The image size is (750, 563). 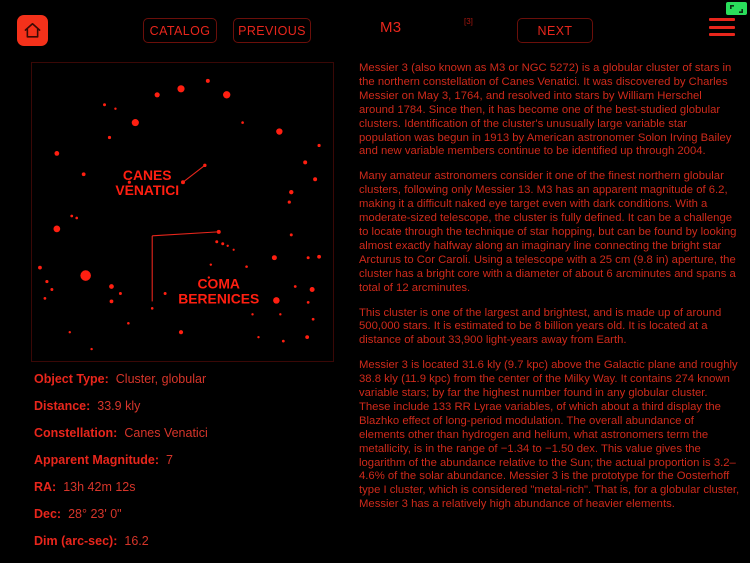 I want to click on info-row-apparent-magnitude: Apparent Magnitude: 7, so click(x=194, y=462).